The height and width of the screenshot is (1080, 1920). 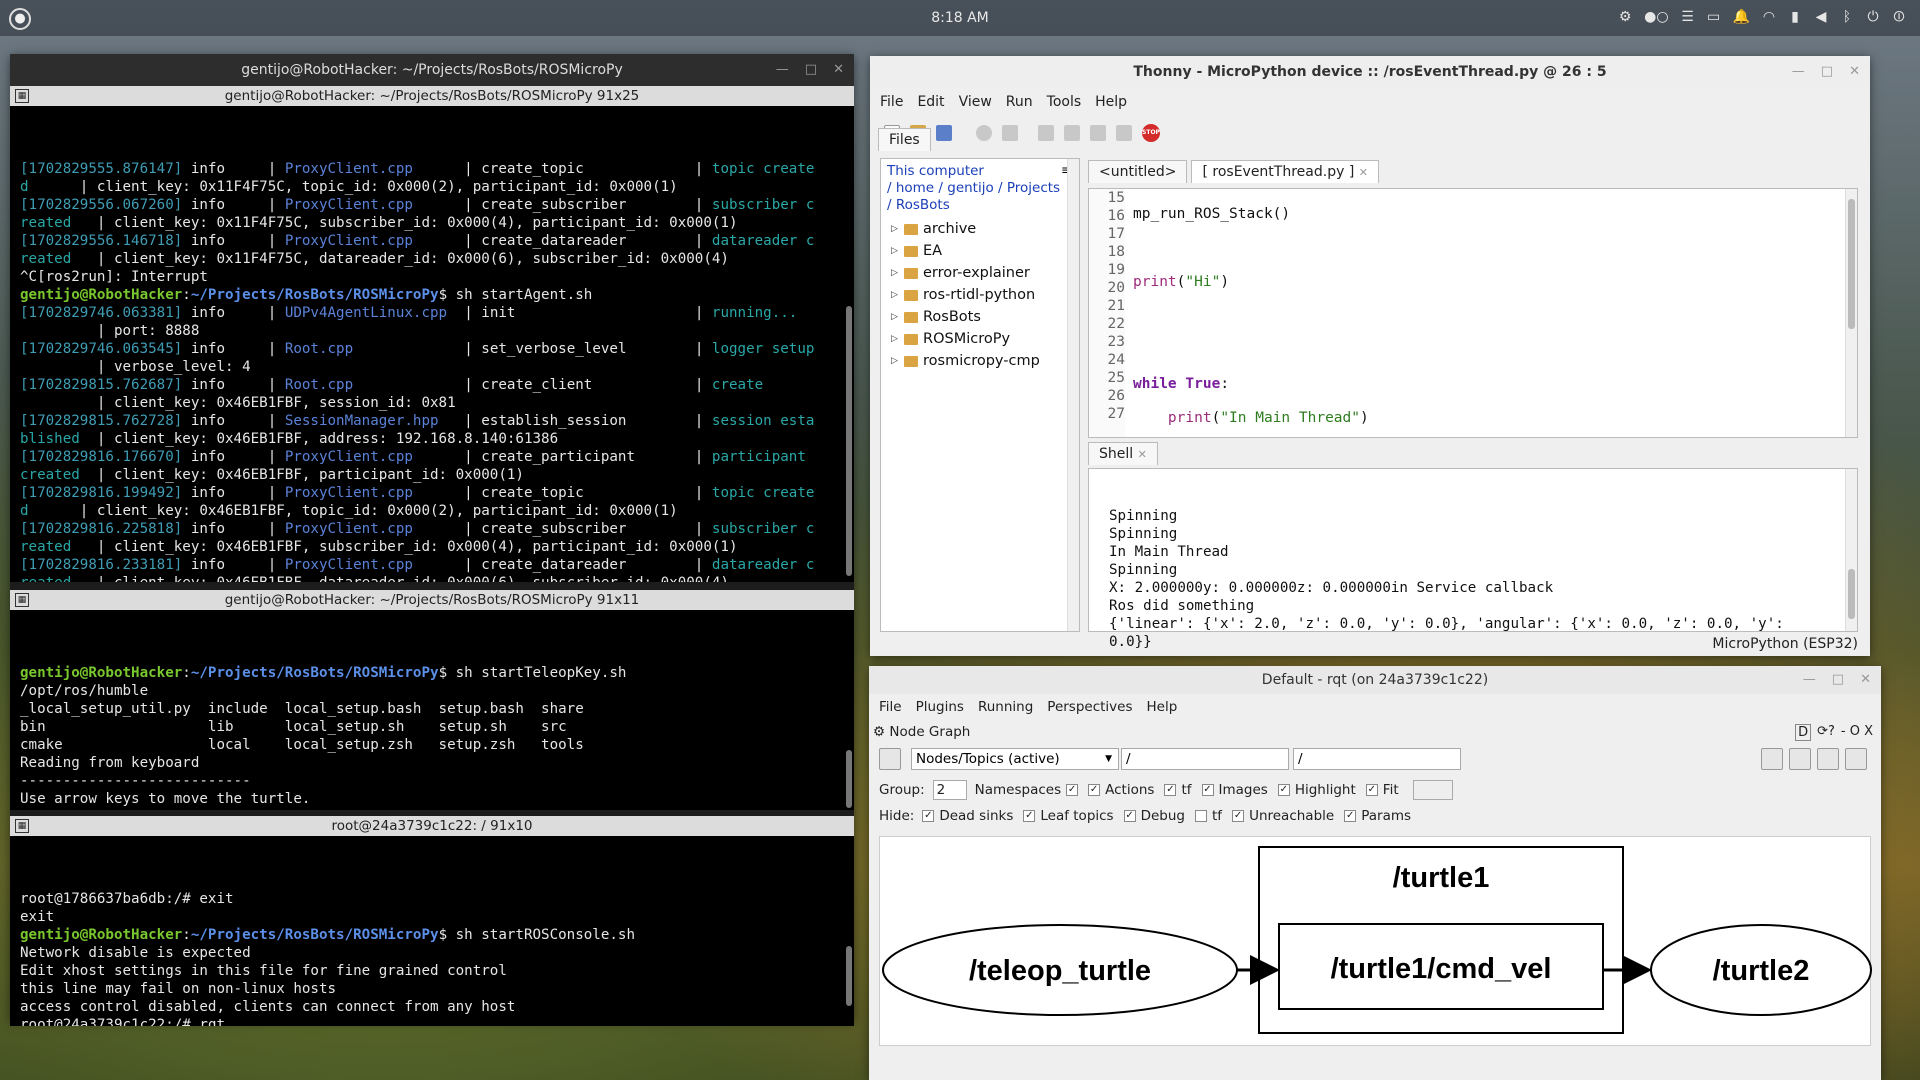 I want to click on step-out-icon, so click(x=1098, y=133).